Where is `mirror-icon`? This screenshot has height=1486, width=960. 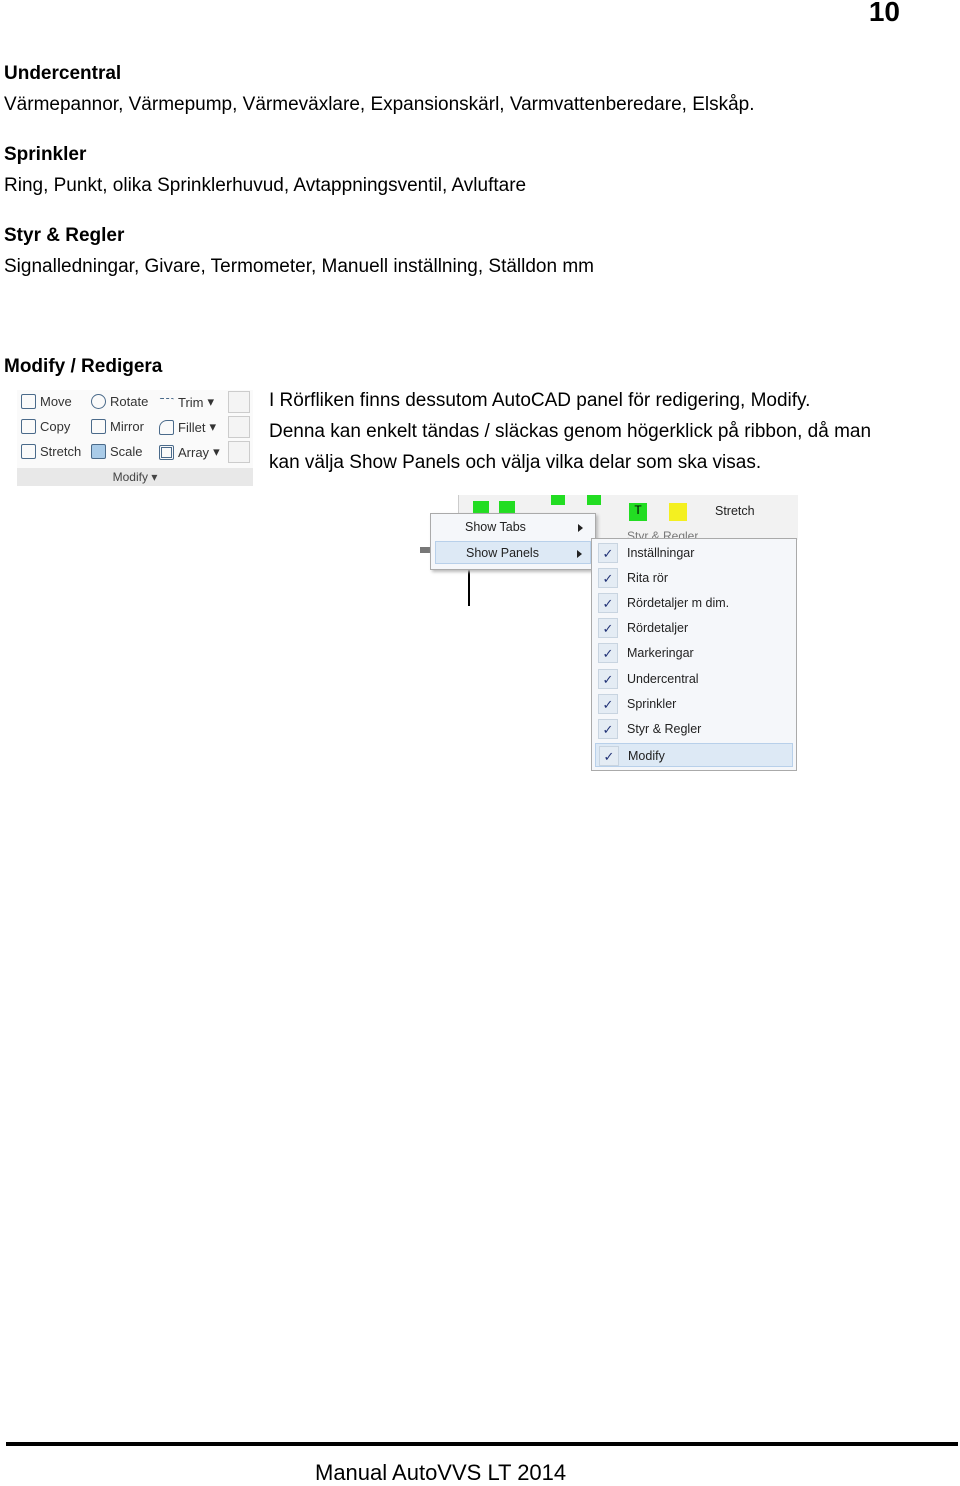 mirror-icon is located at coordinates (98, 426).